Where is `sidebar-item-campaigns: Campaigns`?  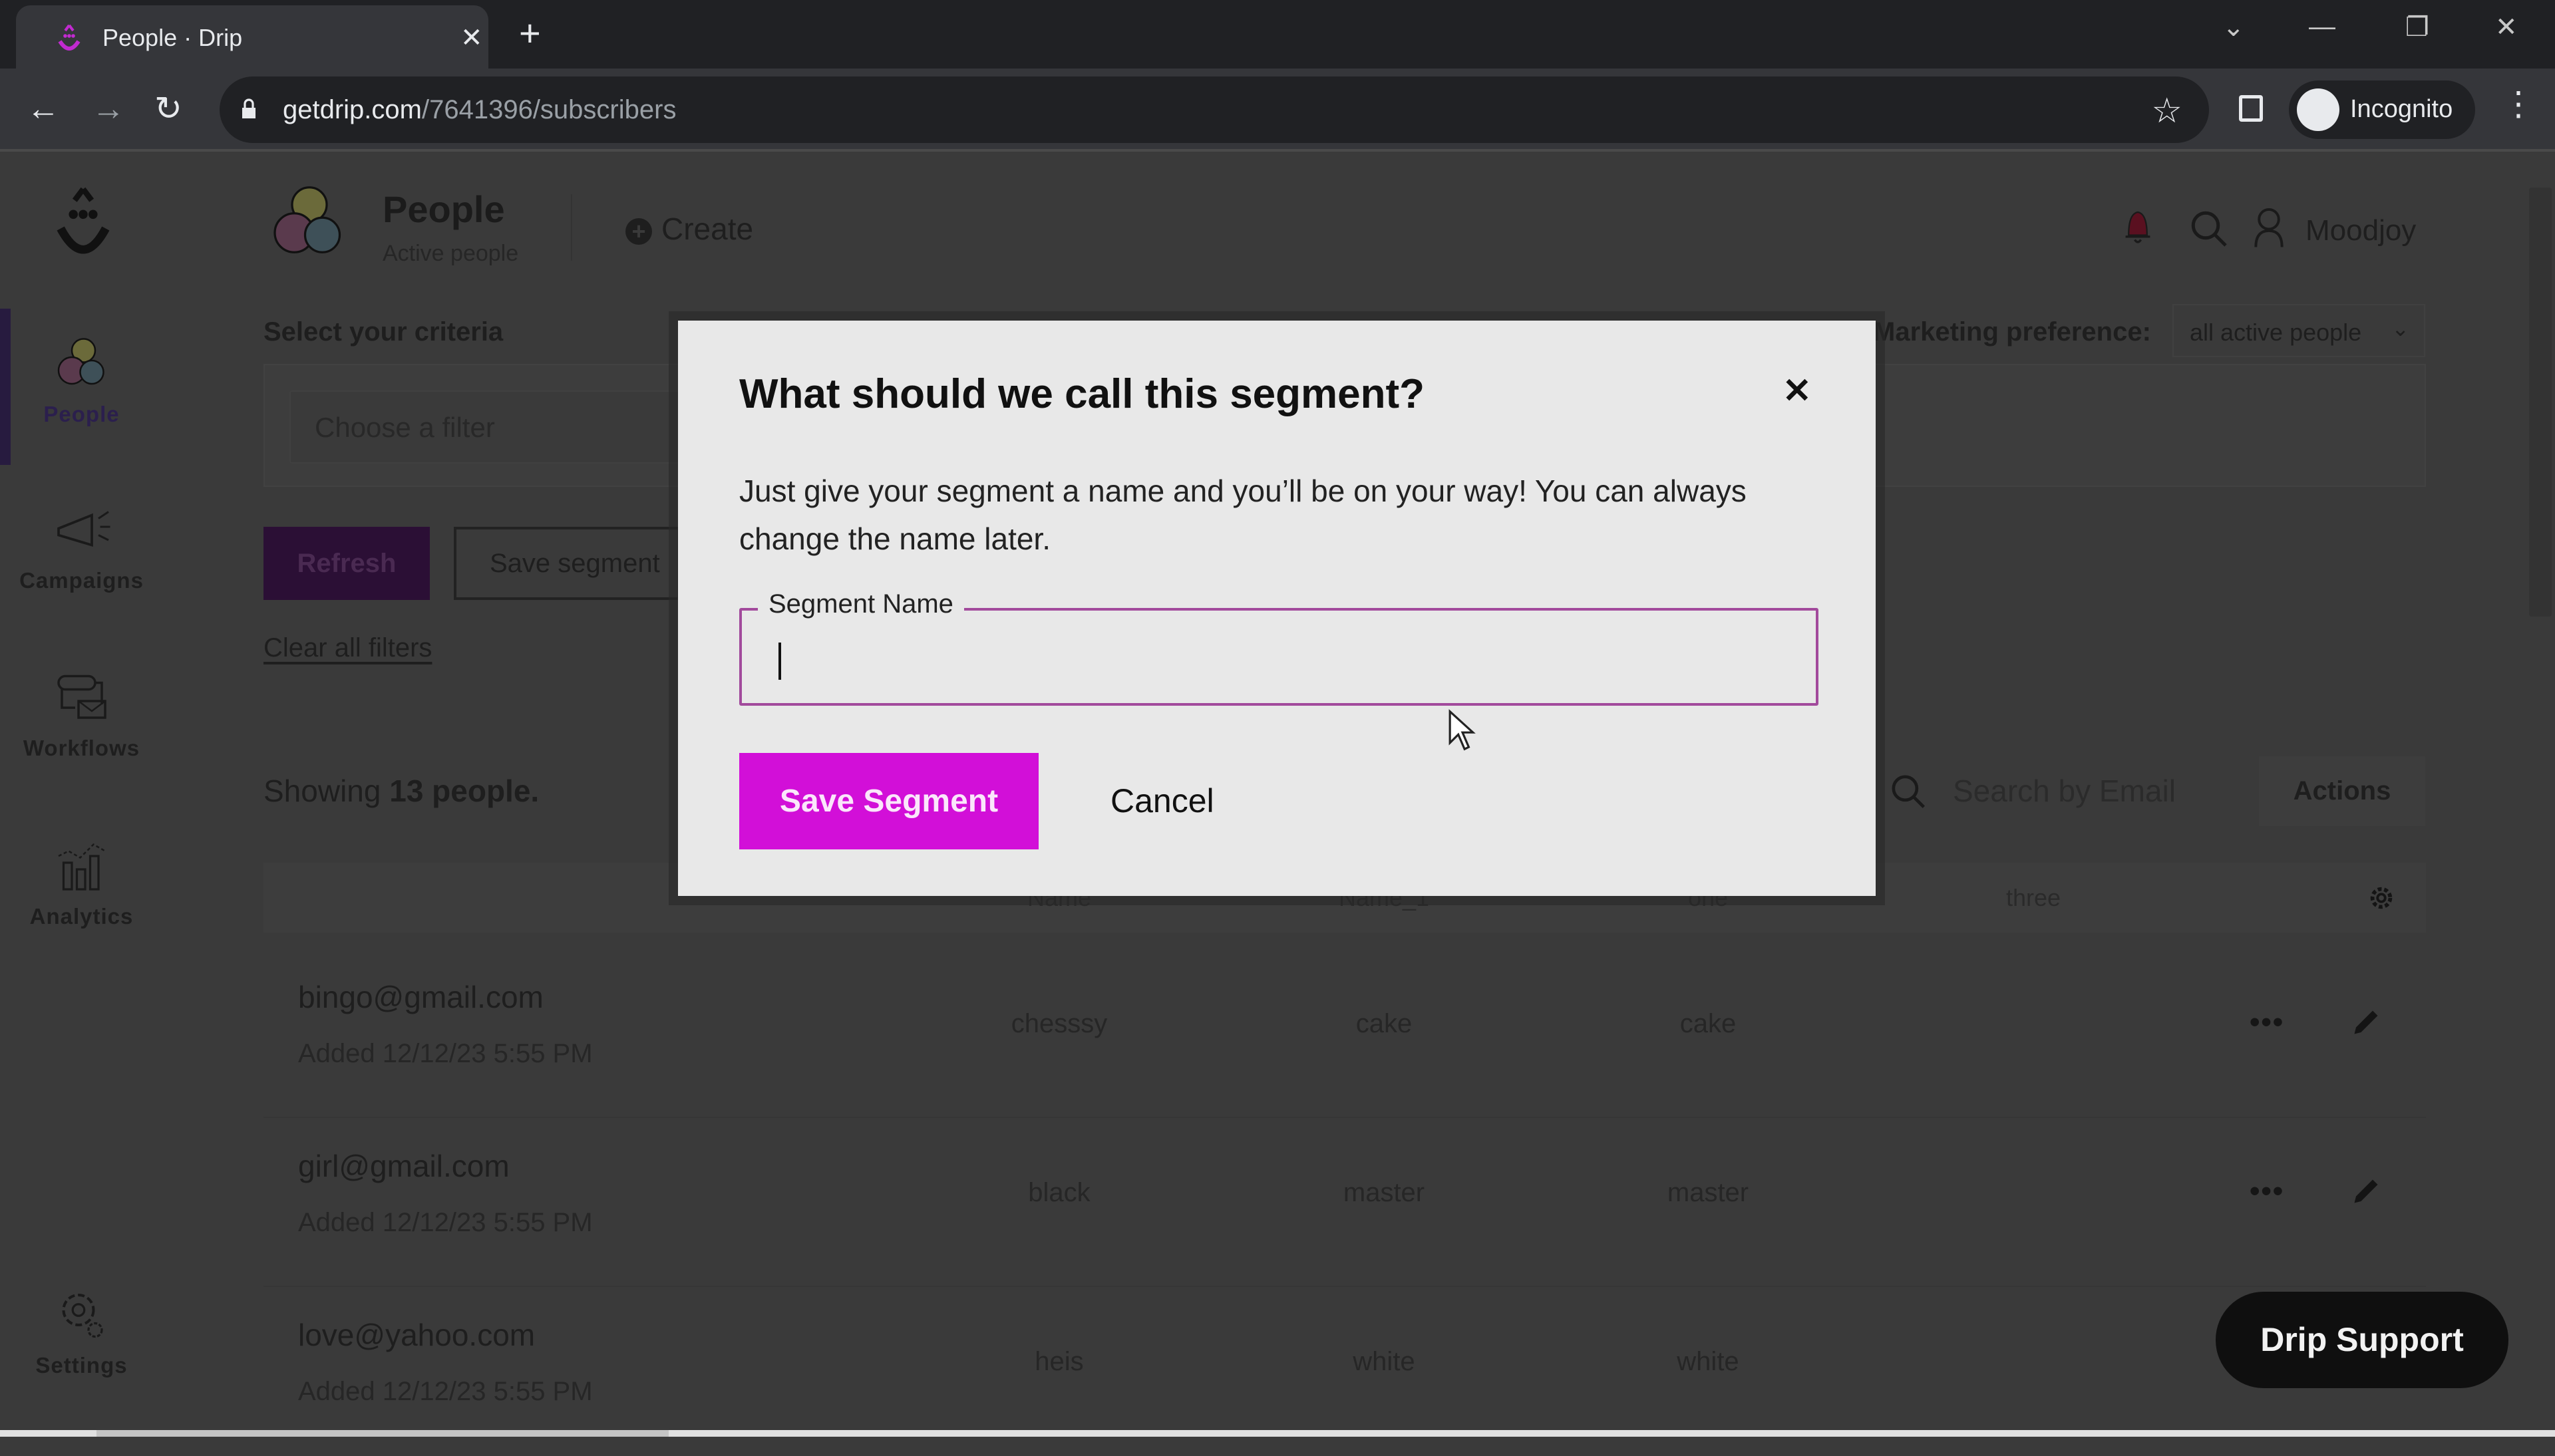
sidebar-item-campaigns: Campaigns is located at coordinates (81, 546).